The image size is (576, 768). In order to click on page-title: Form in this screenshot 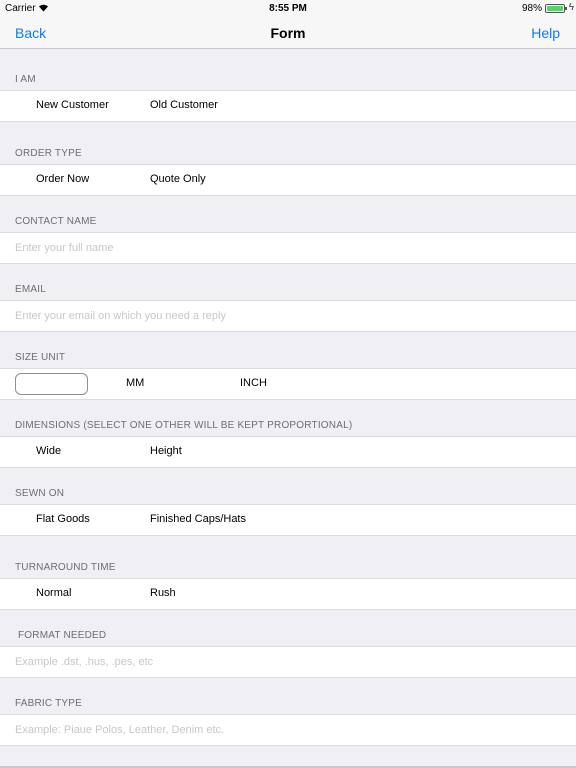, I will do `click(288, 33)`.